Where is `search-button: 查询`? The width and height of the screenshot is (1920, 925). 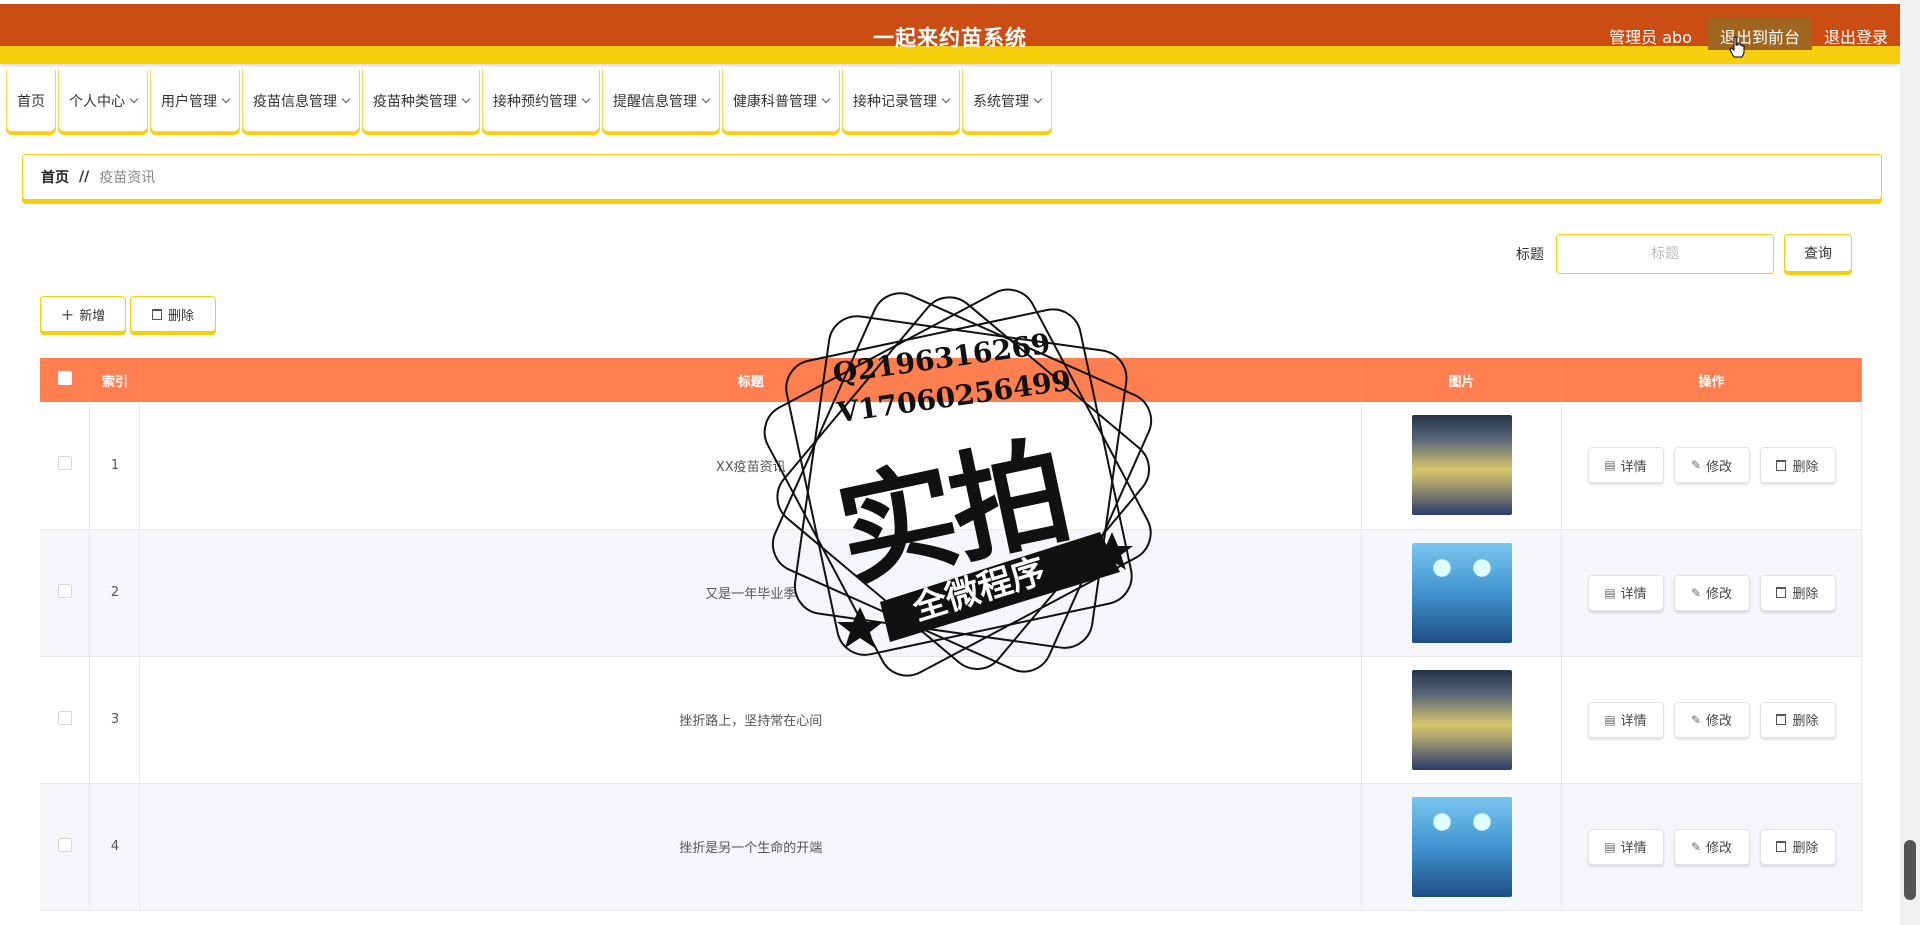
search-button: 查询 is located at coordinates (1818, 253).